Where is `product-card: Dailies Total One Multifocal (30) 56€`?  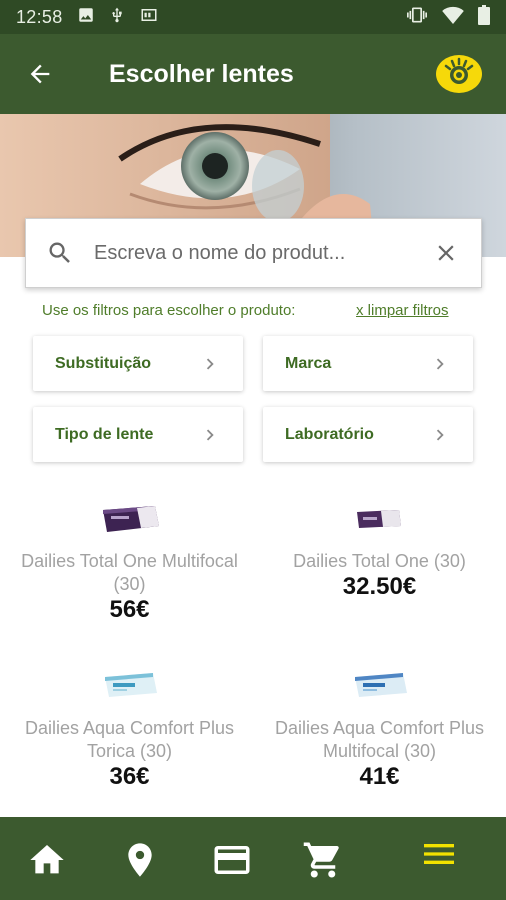
product-card: Dailies Total One Multifocal (30) 56€ is located at coordinates (129, 561).